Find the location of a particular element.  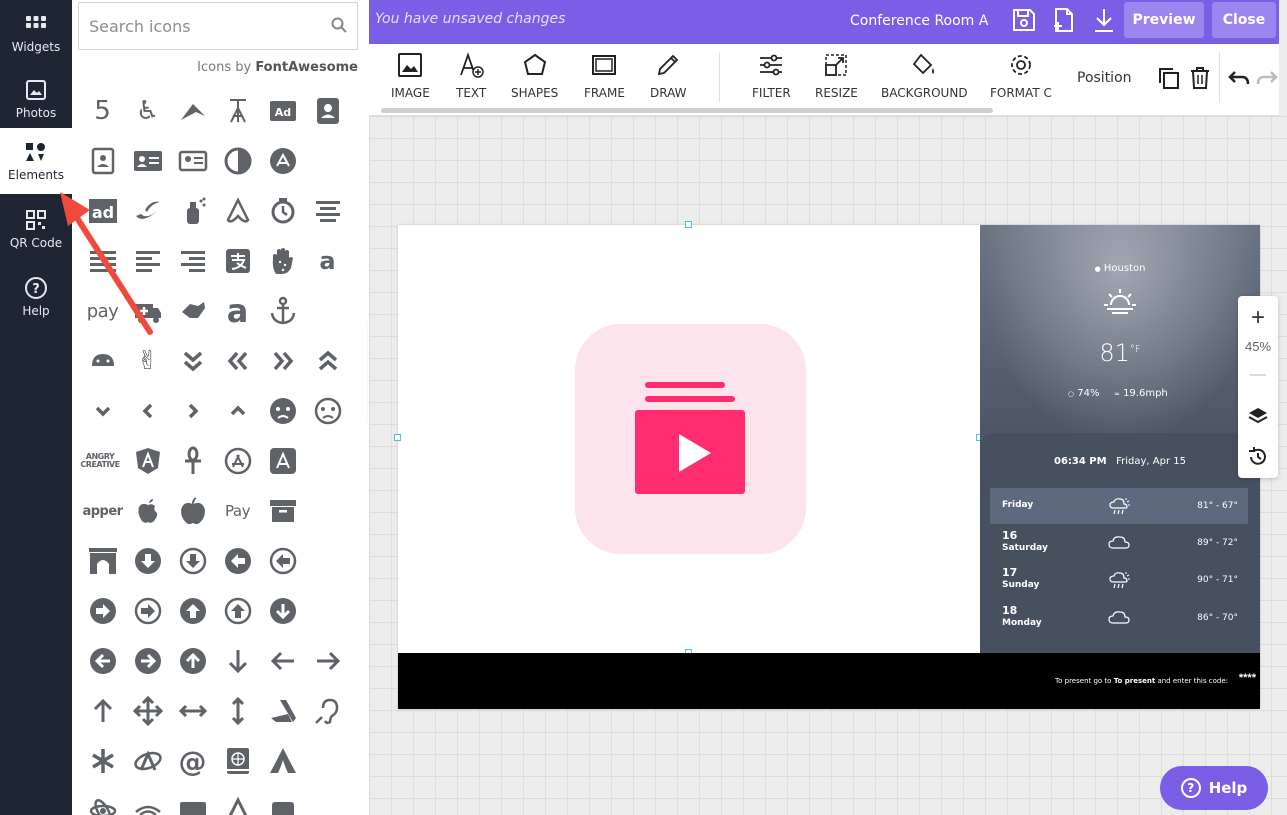

apple-alt-icon is located at coordinates (192, 511).